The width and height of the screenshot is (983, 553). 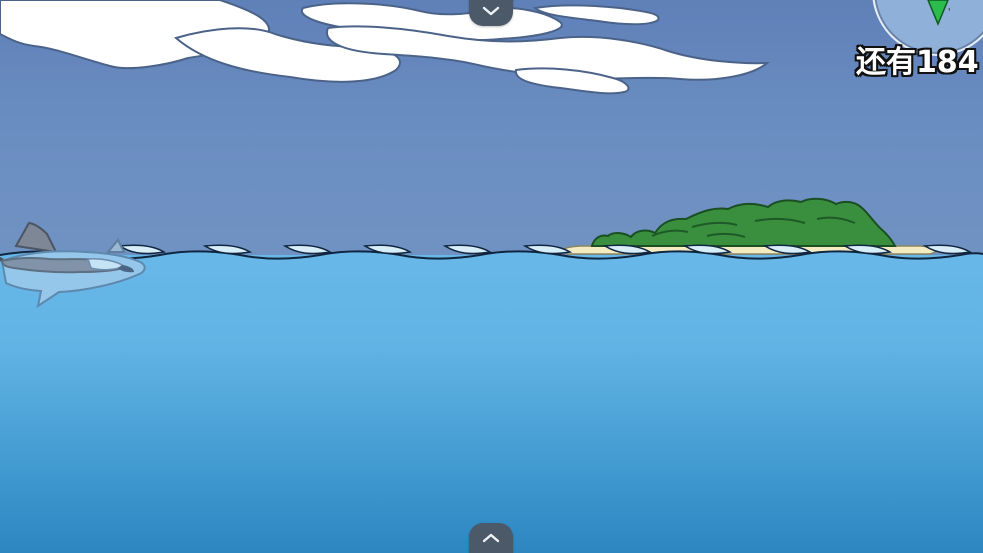 What do you see at coordinates (886, 62) in the screenshot?
I see `distance-prefix: 还有` at bounding box center [886, 62].